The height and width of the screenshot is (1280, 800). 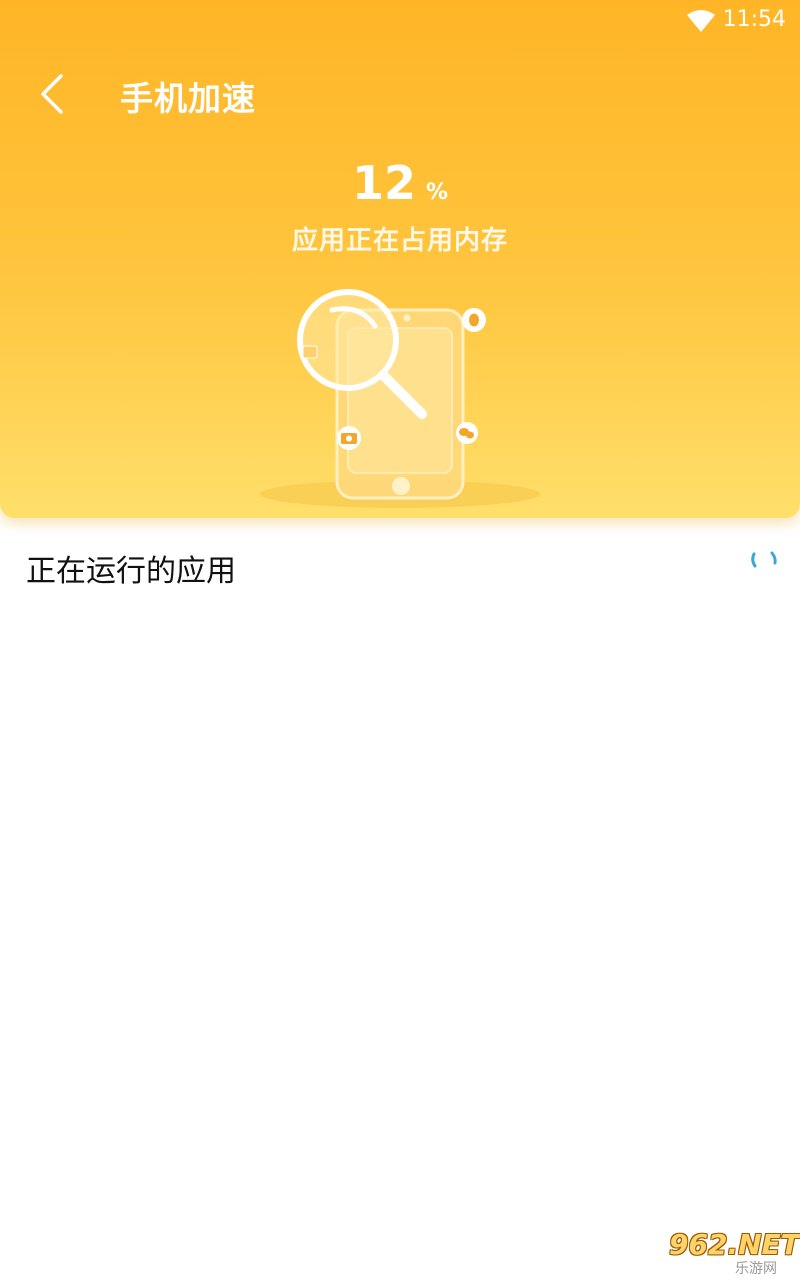 I want to click on phone-scan-illustration, so click(x=400, y=398).